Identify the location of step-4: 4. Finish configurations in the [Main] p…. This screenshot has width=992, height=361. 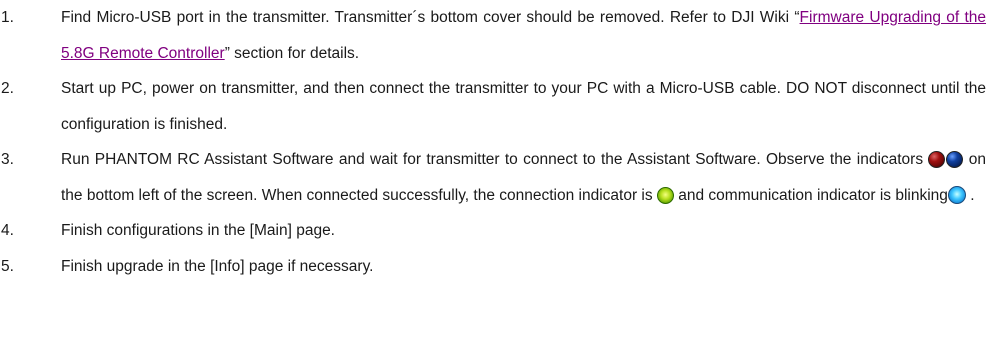
(496, 231).